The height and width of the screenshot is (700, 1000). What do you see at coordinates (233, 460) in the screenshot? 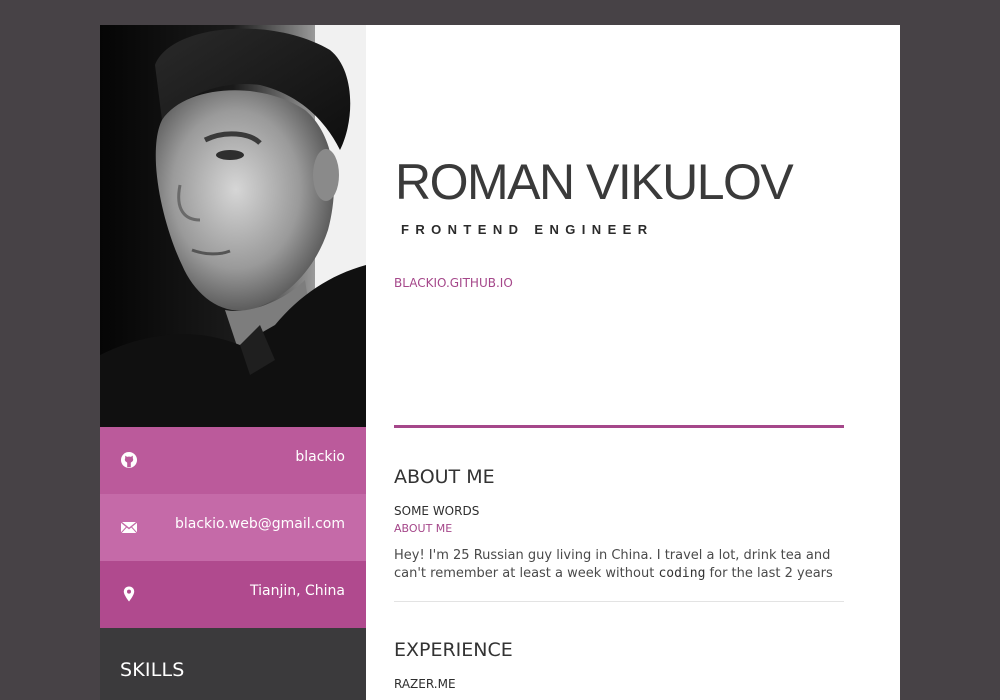
I see `contact-github: blackio` at bounding box center [233, 460].